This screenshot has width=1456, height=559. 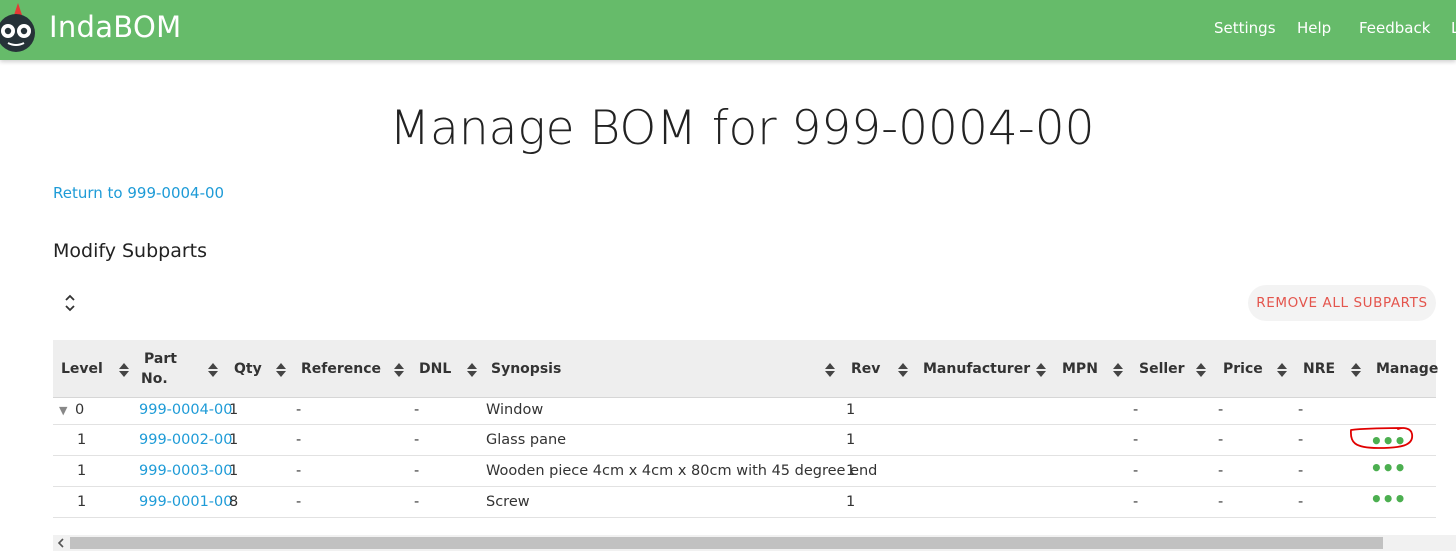 What do you see at coordinates (186, 410) in the screenshot?
I see `cell-part-no-link: 999-0004-00` at bounding box center [186, 410].